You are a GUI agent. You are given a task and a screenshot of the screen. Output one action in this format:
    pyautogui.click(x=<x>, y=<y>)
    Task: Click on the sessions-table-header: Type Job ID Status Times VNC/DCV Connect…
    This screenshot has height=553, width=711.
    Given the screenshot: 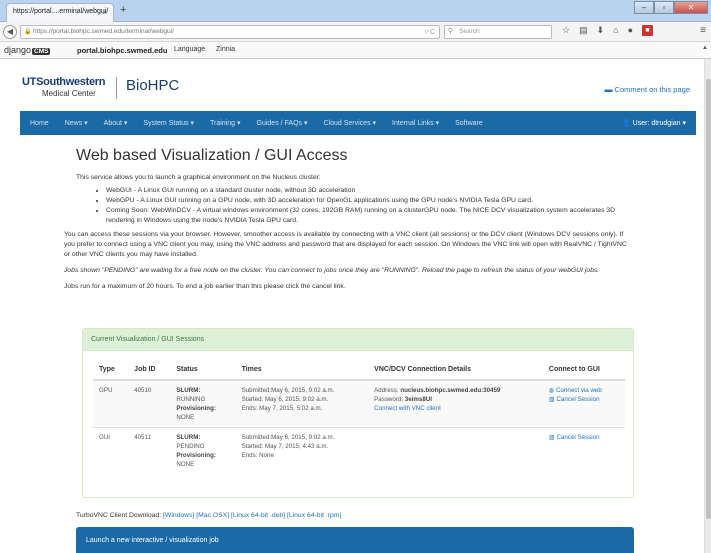 What is the action you would take?
    pyautogui.click(x=359, y=370)
    